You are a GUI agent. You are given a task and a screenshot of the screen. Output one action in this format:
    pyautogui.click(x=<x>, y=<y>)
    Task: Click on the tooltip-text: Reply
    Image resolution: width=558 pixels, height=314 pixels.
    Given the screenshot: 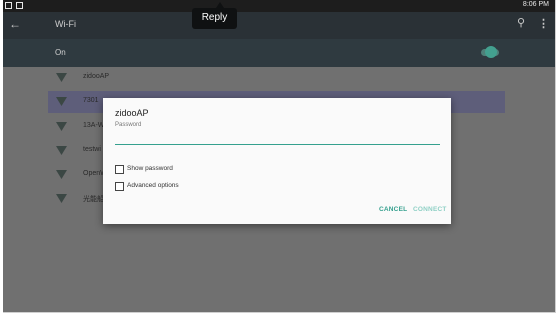 What is the action you would take?
    pyautogui.click(x=214, y=17)
    